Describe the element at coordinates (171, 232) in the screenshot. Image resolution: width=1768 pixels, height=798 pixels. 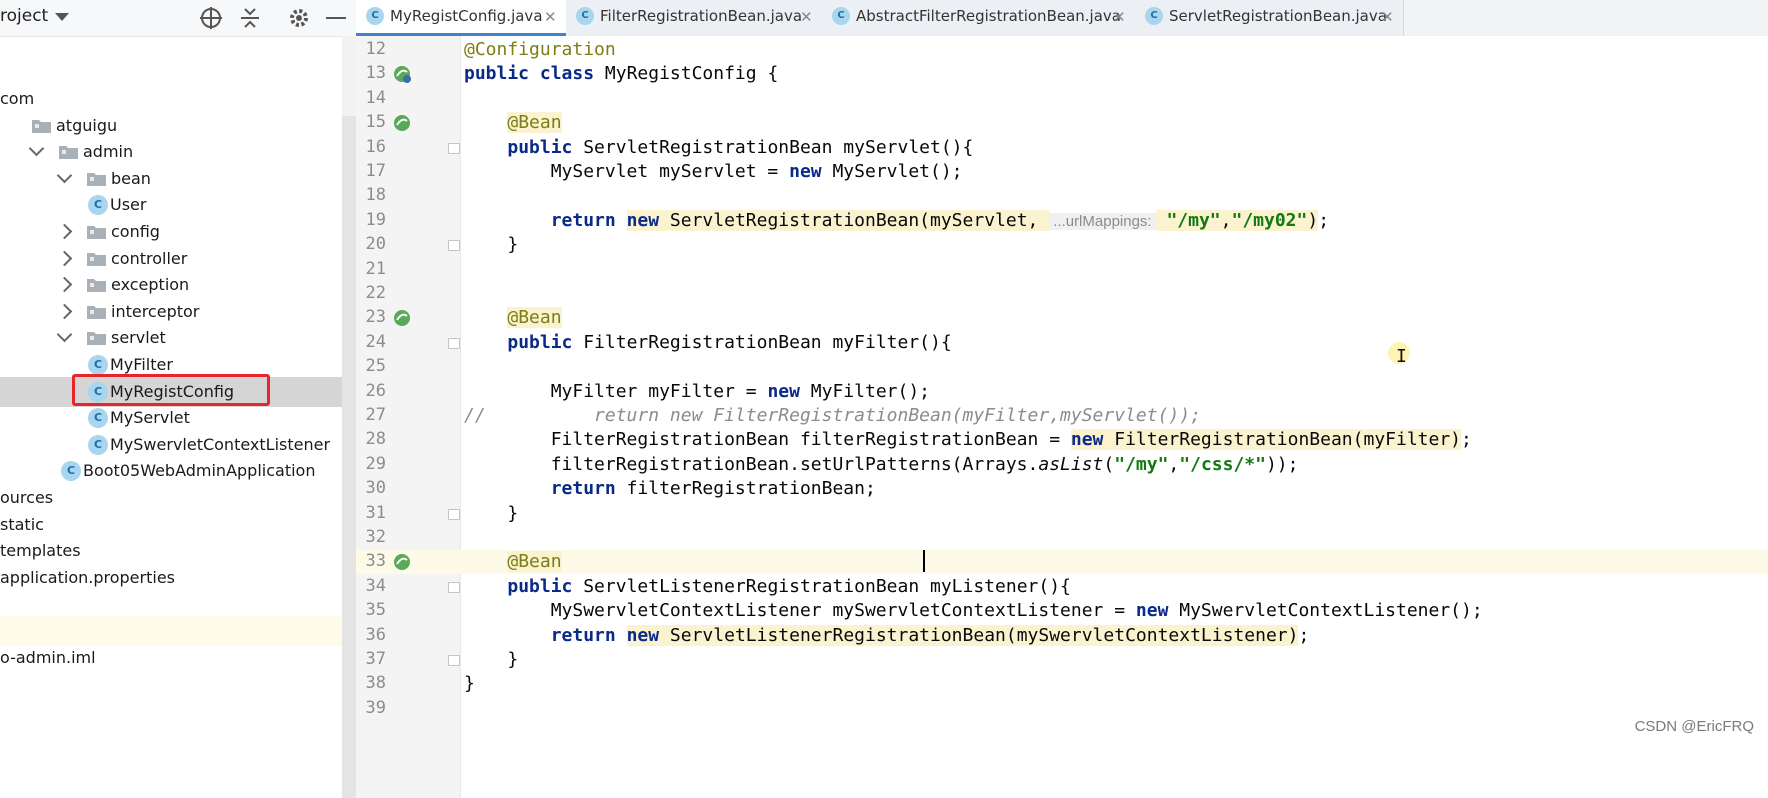
I see `tree-item-config: config` at that location.